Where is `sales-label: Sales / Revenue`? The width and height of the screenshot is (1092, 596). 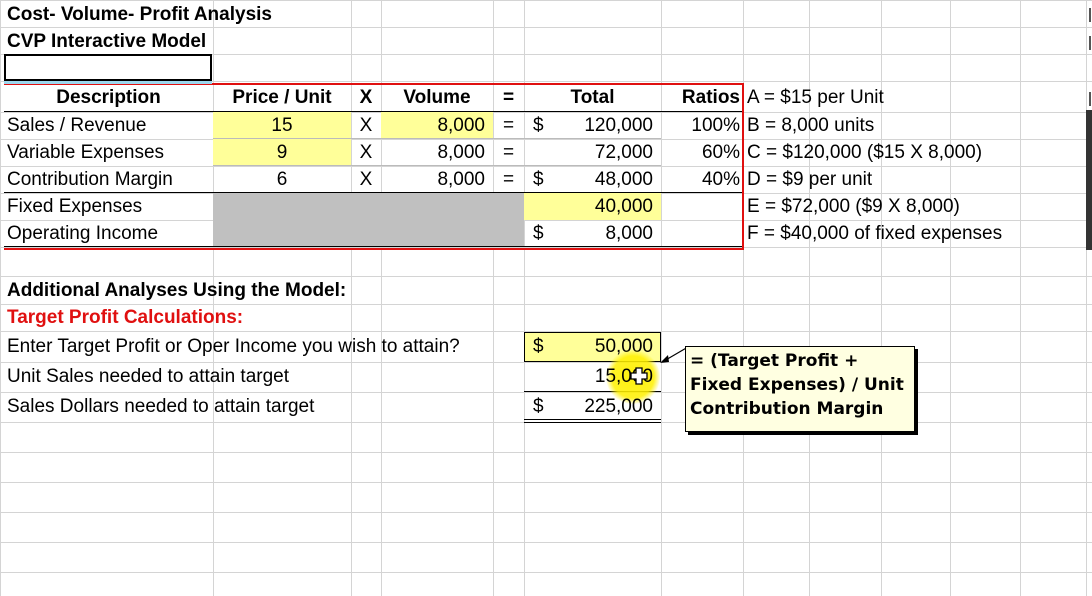
sales-label: Sales / Revenue is located at coordinates (77, 125).